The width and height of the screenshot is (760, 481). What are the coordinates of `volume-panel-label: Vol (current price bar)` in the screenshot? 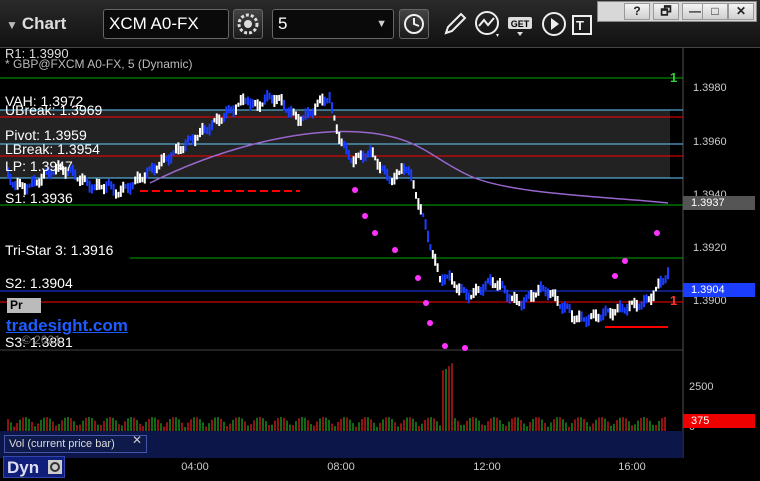 It's located at (75, 444).